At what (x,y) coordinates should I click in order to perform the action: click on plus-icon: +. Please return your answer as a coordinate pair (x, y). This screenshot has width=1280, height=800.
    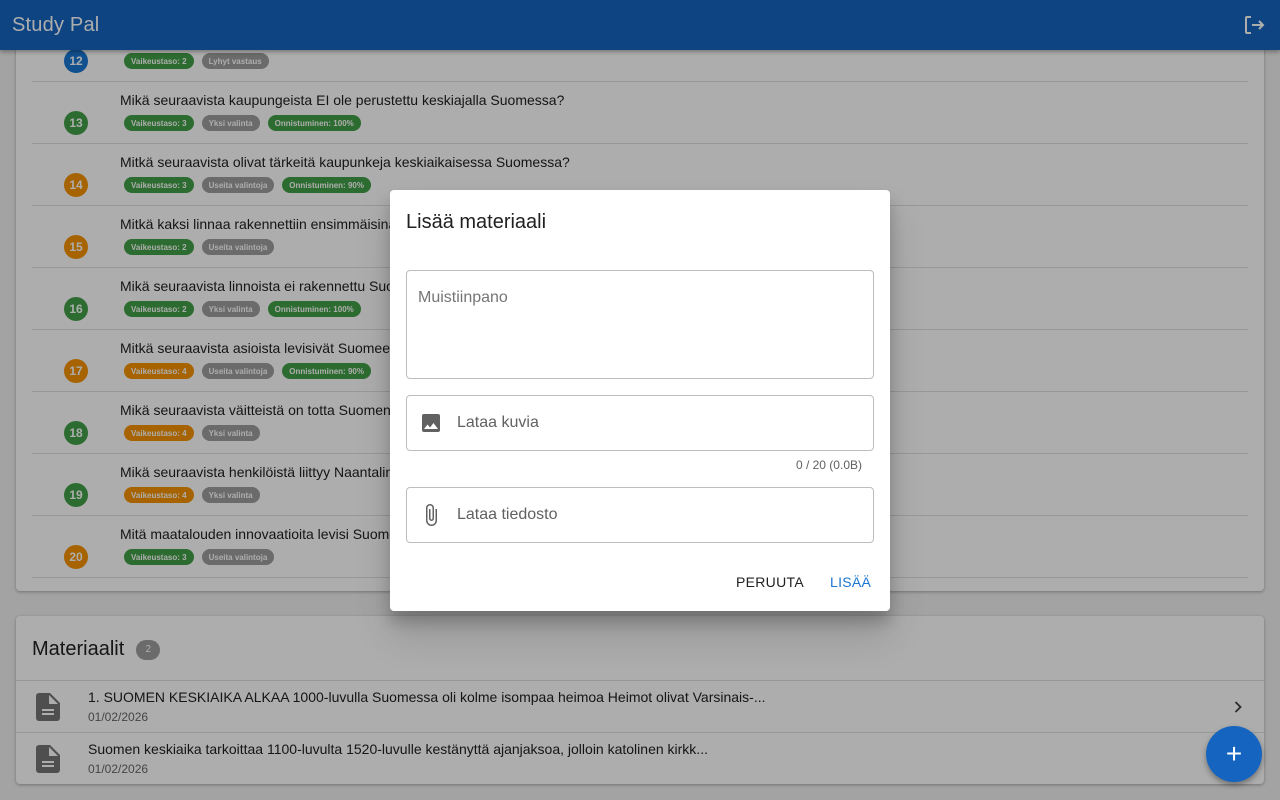
    Looking at the image, I should click on (1234, 753).